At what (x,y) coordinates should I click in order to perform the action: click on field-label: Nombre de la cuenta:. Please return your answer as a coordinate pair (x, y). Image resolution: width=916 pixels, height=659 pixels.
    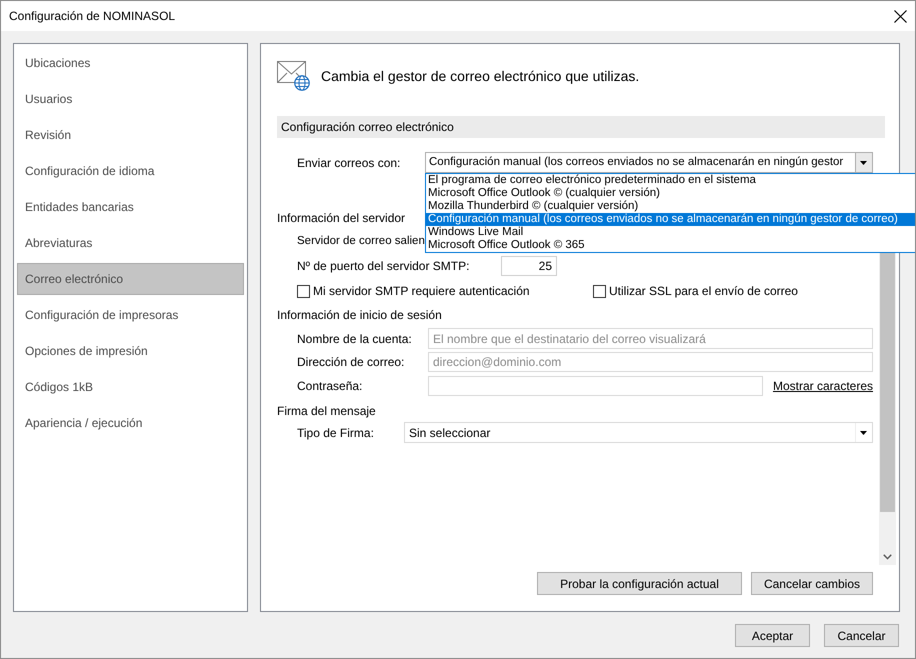
    Looking at the image, I should click on (355, 339).